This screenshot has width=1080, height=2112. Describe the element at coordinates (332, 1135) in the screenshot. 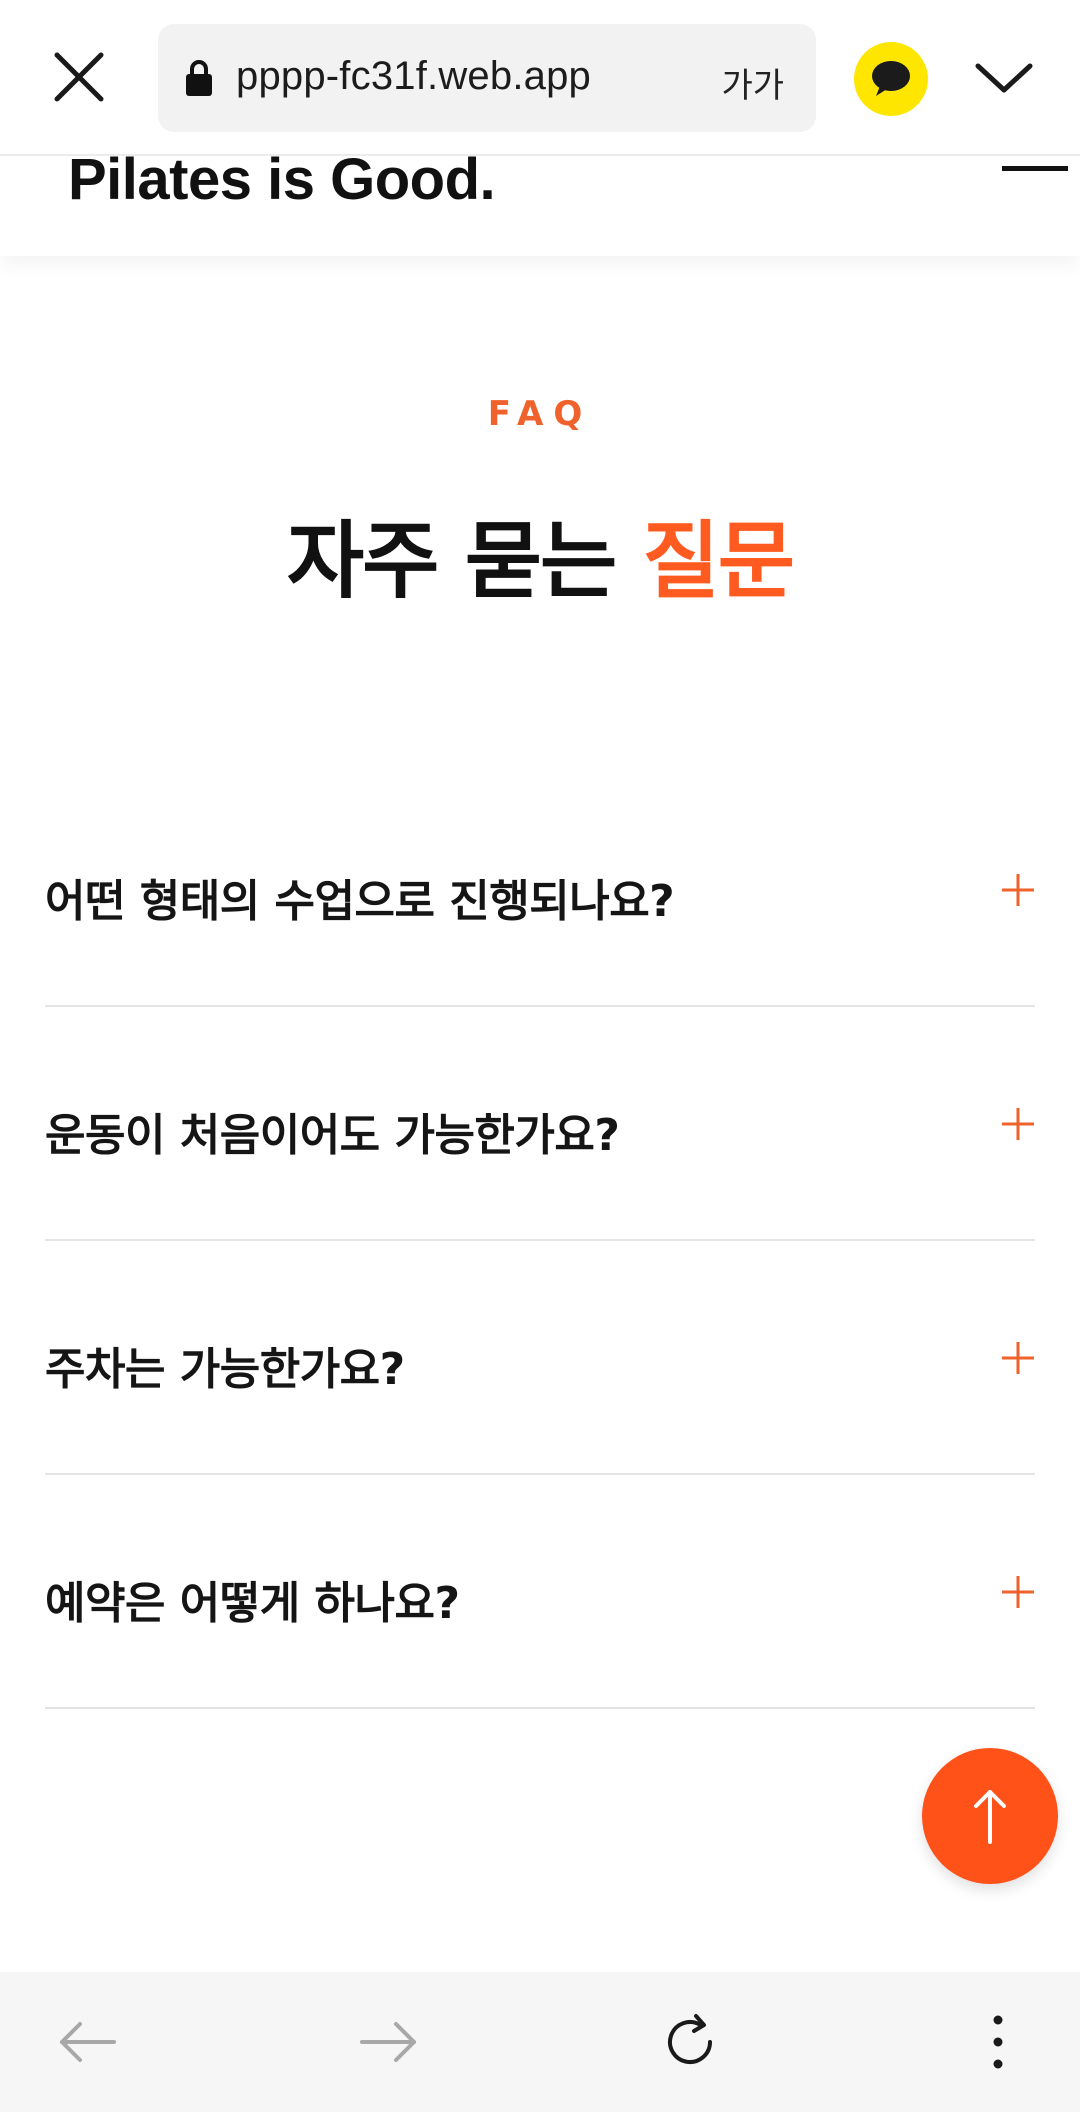

I see `faq-question: 운동이 처음이어도 가능한가요?` at that location.